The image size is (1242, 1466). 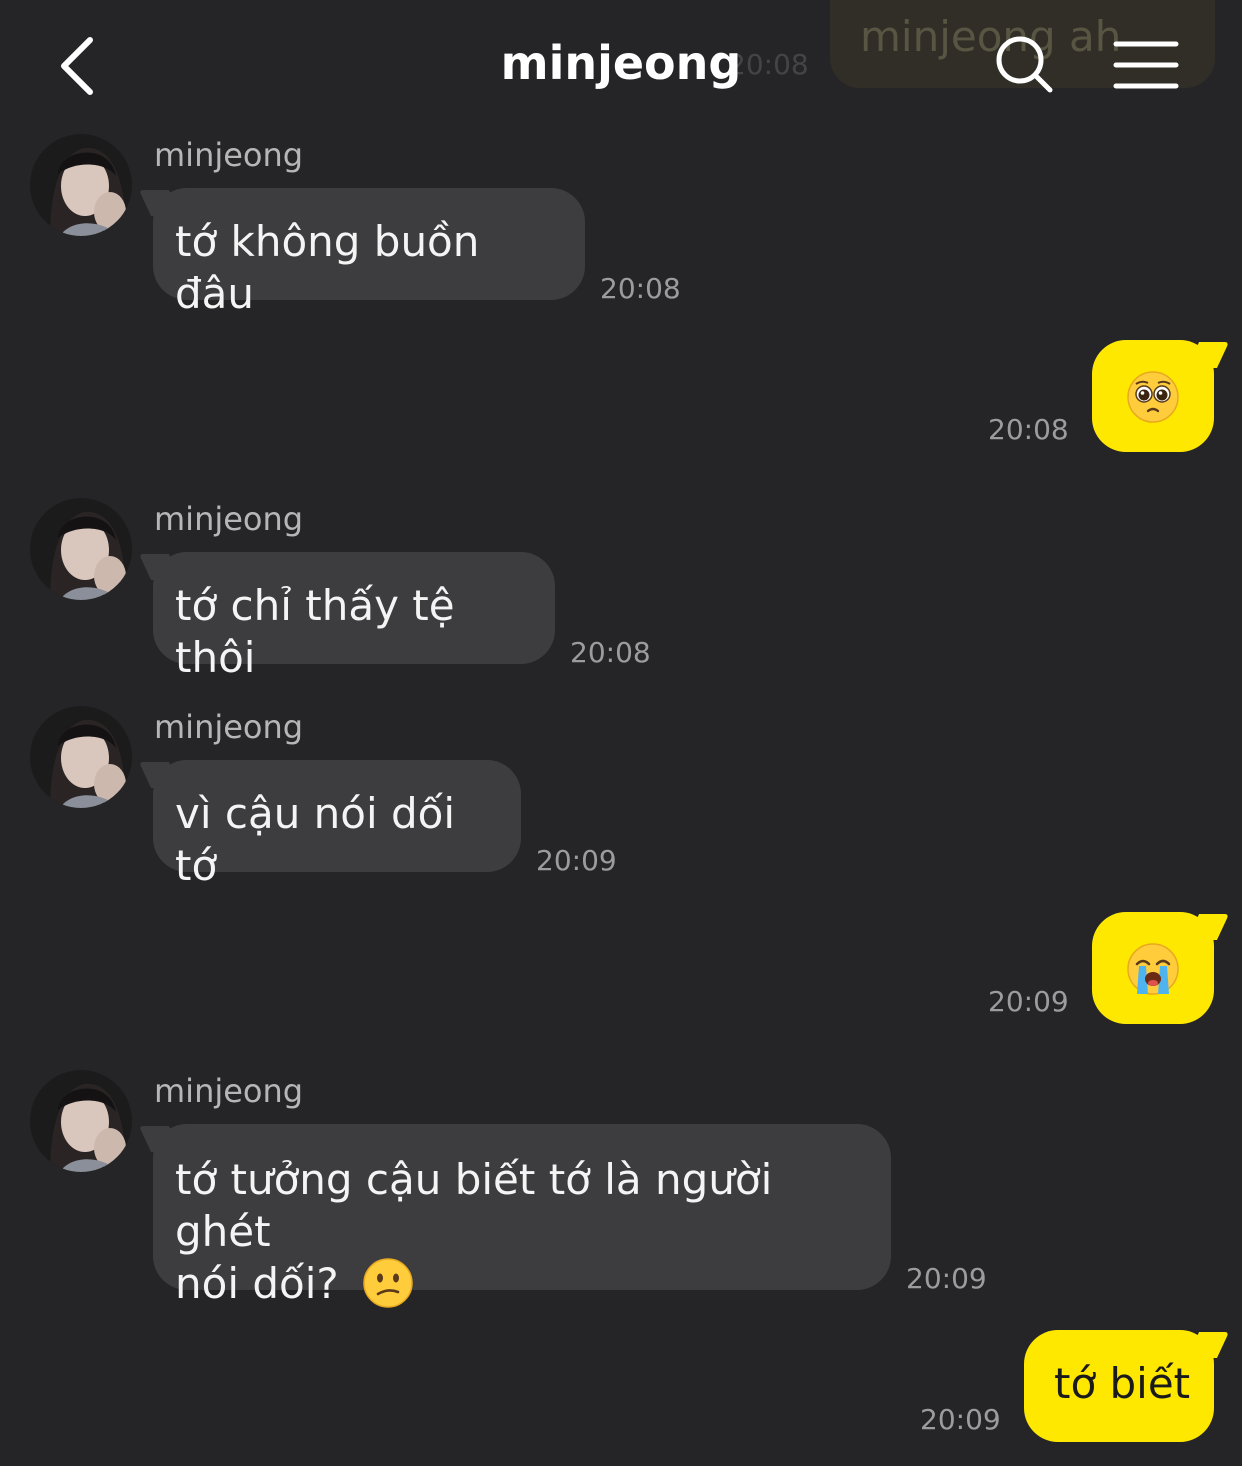 I want to click on incoming-message-bubble: vì cậu nói dối tớ, so click(x=337, y=825).